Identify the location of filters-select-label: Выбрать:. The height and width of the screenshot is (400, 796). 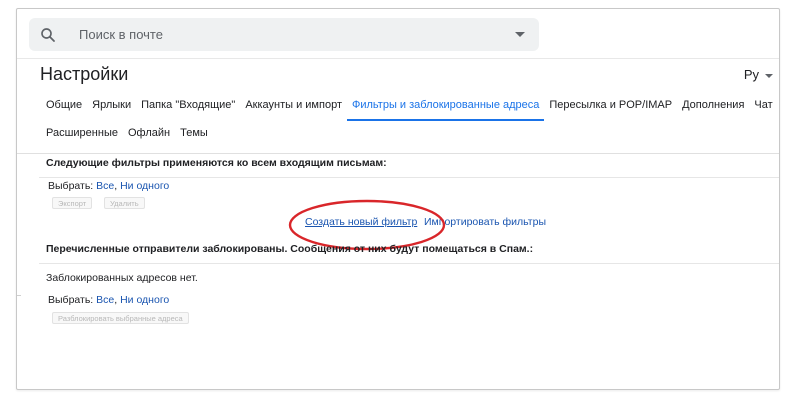
(71, 186).